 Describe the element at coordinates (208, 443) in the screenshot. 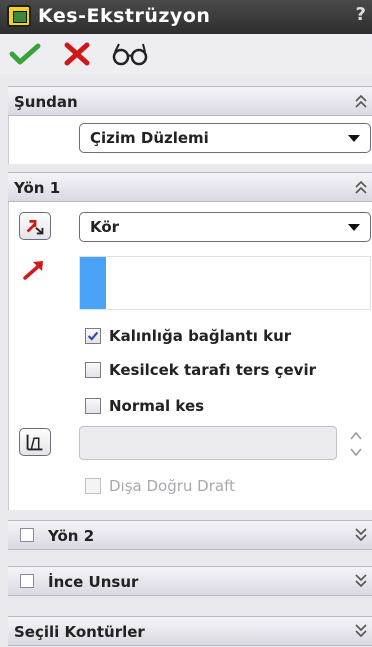

I see `draft-angle-input` at that location.